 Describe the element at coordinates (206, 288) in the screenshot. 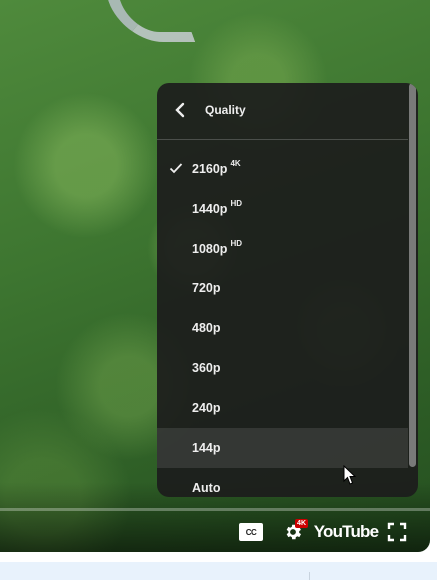

I see `quality-option-label: 720p` at that location.